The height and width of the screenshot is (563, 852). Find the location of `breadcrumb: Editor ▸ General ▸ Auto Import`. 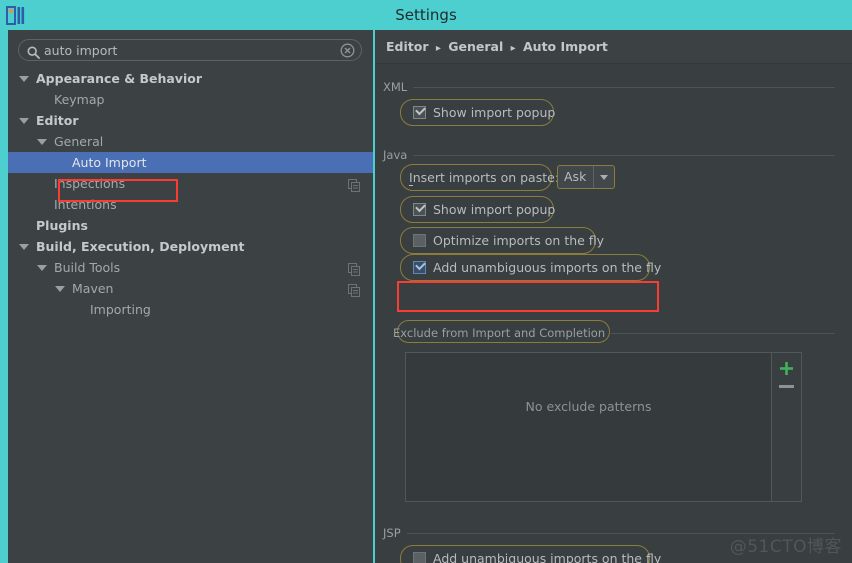

breadcrumb: Editor ▸ General ▸ Auto Import is located at coordinates (497, 46).